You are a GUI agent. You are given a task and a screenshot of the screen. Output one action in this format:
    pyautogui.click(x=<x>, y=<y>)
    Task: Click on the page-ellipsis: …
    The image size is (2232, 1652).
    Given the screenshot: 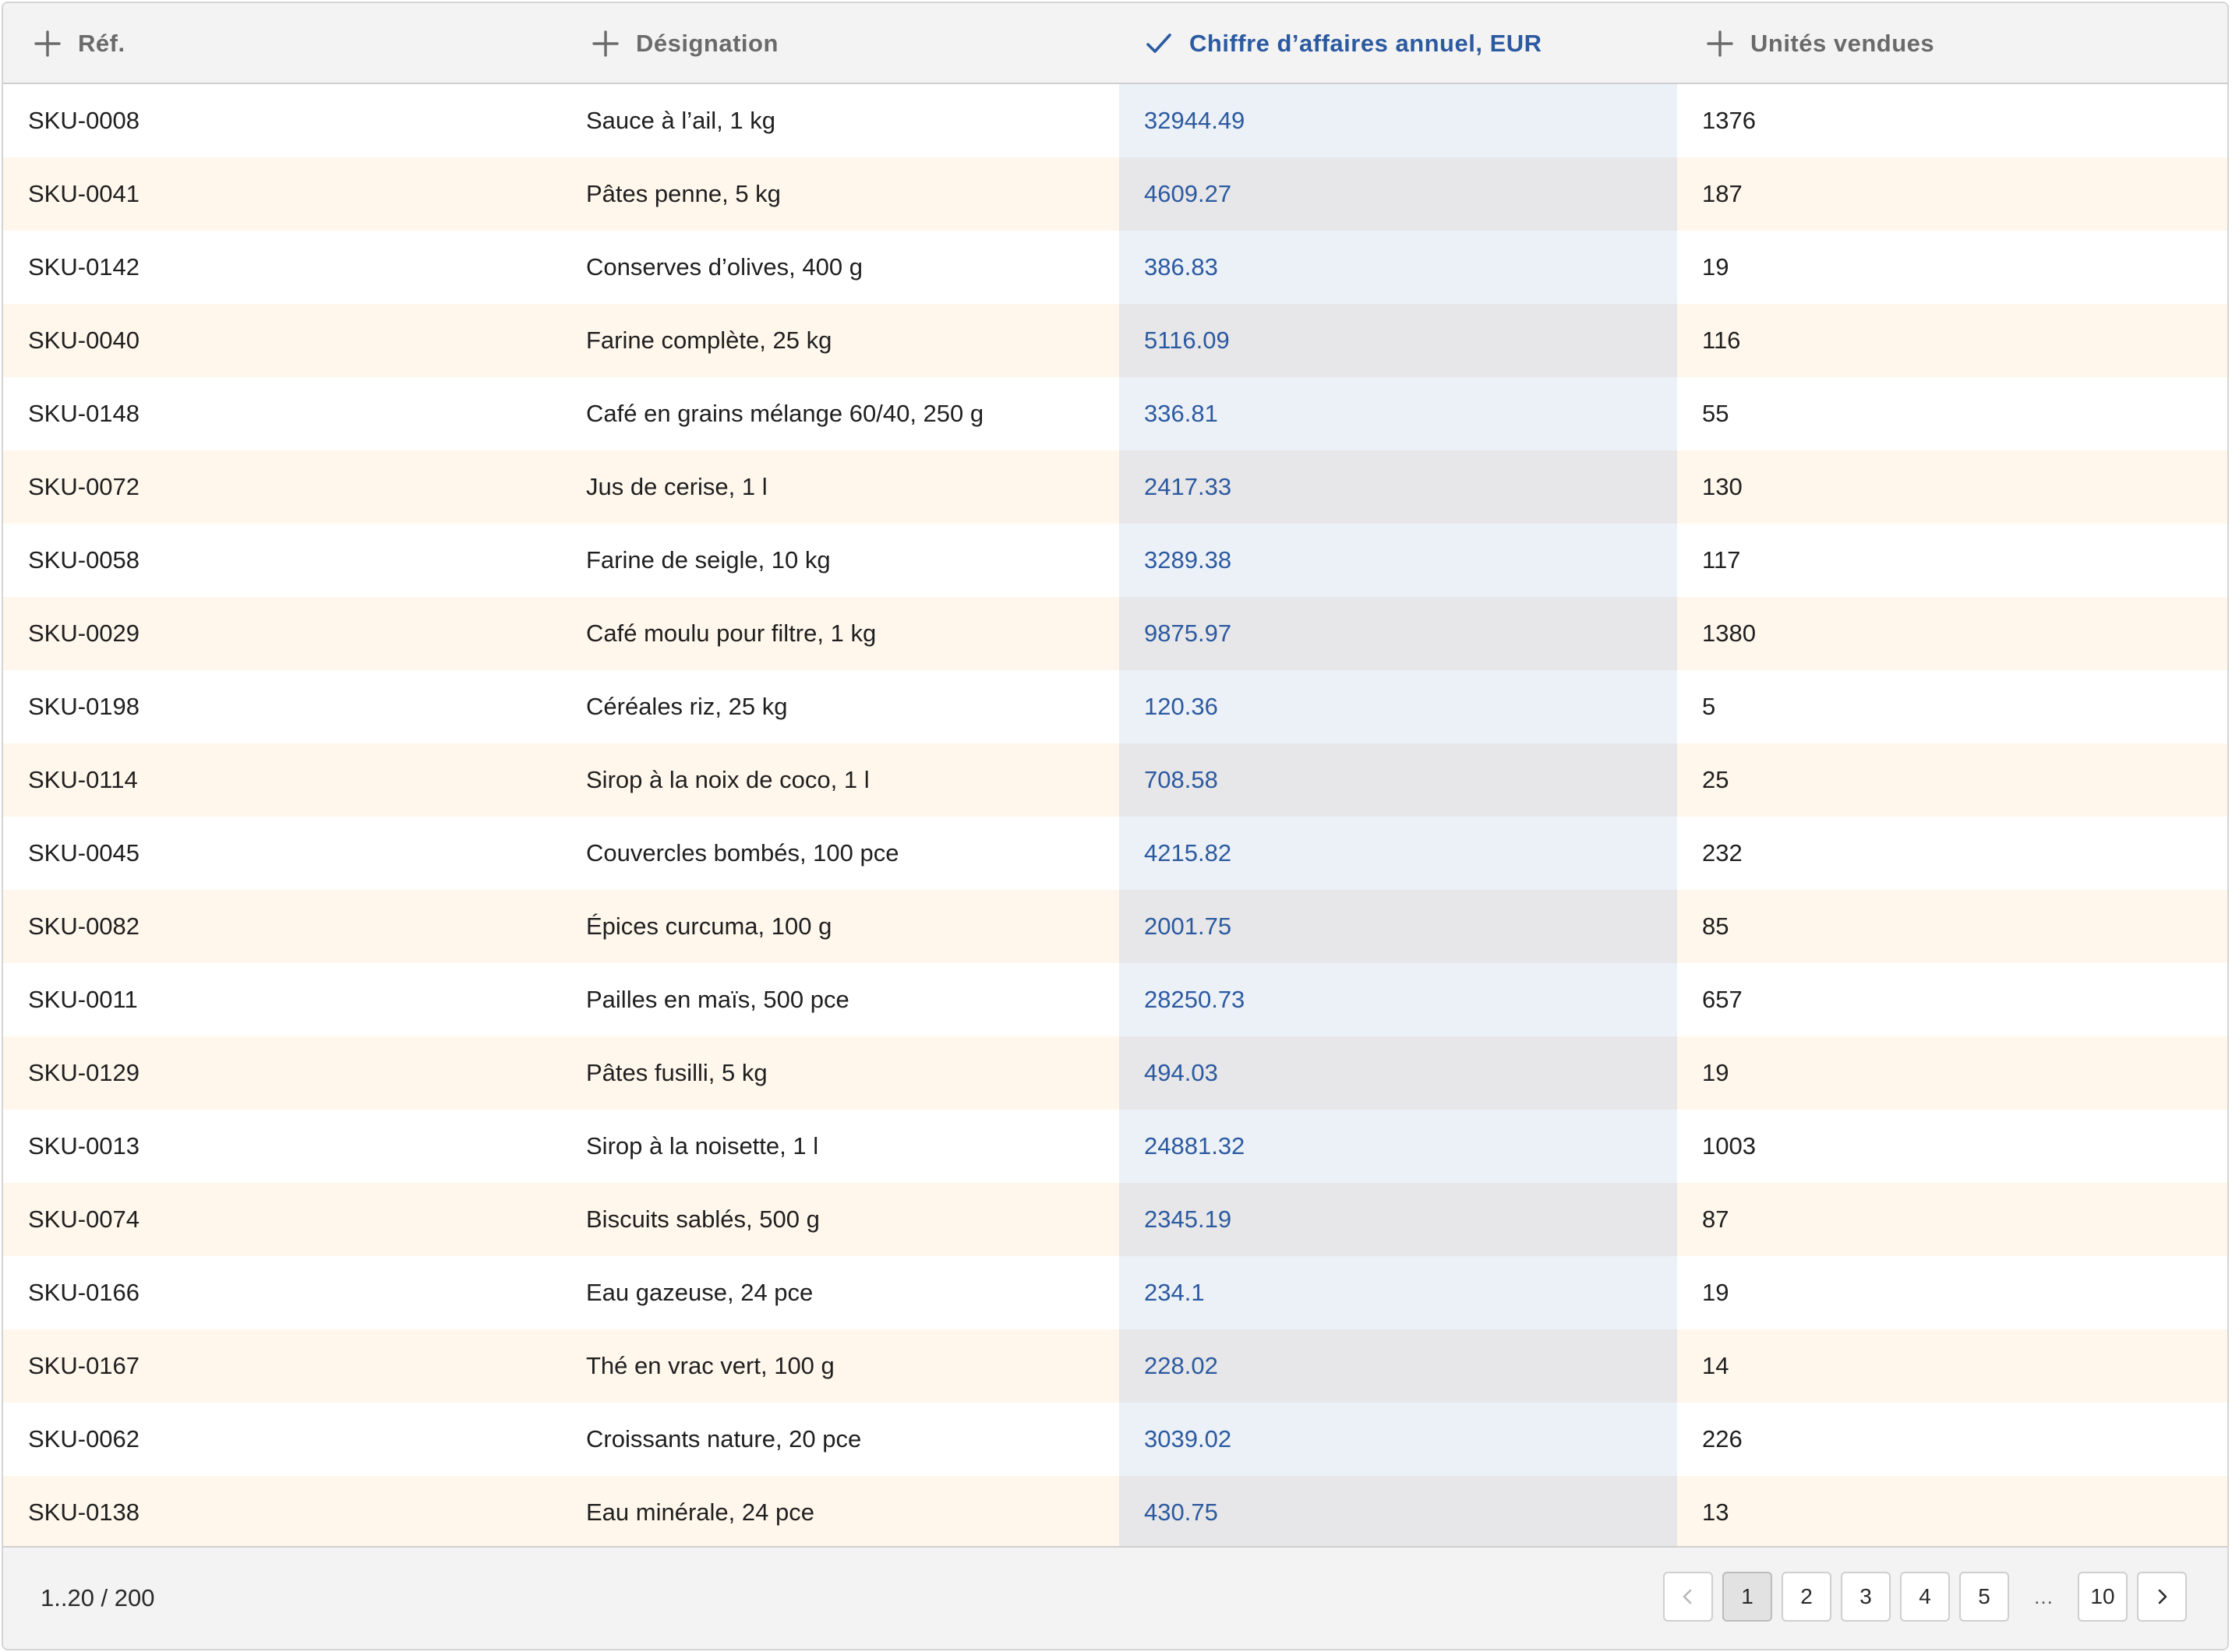 What is the action you would take?
    pyautogui.click(x=2043, y=1596)
    